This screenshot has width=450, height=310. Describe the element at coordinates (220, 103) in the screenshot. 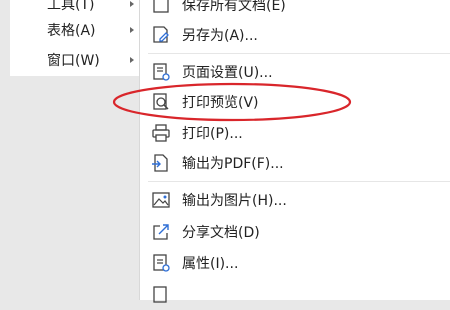

I see `menu-item-print-preview-label: 打印预览(V)` at that location.